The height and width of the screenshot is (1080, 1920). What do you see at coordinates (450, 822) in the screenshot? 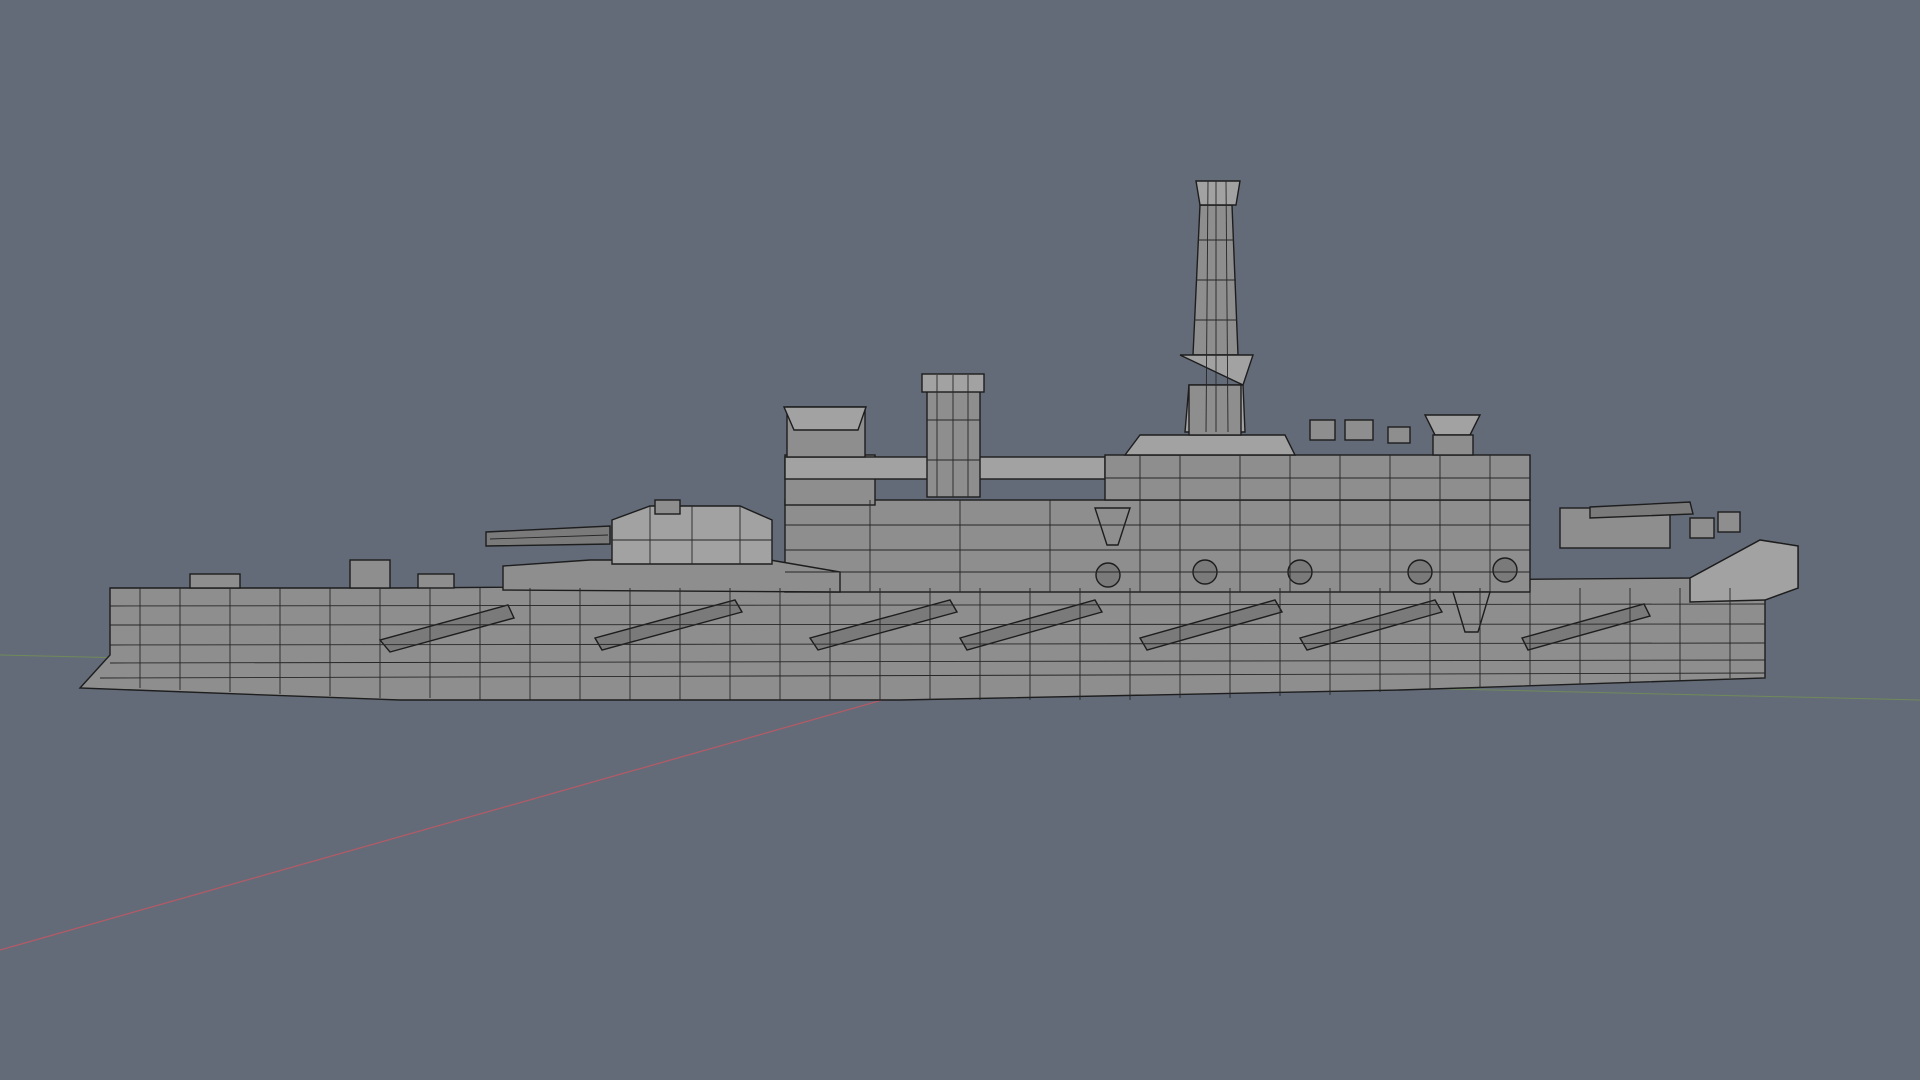
I see `x-axis-line` at bounding box center [450, 822].